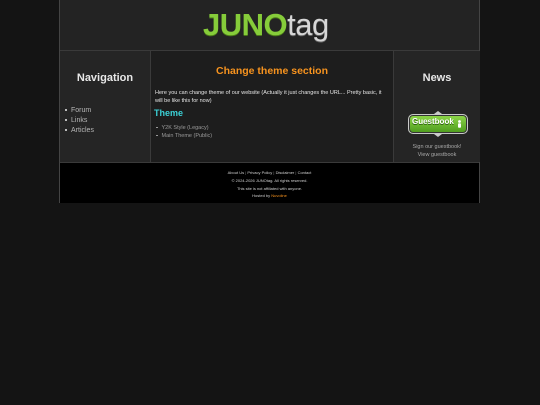 This screenshot has height=405, width=540. I want to click on nav-item-links: Links, so click(79, 121).